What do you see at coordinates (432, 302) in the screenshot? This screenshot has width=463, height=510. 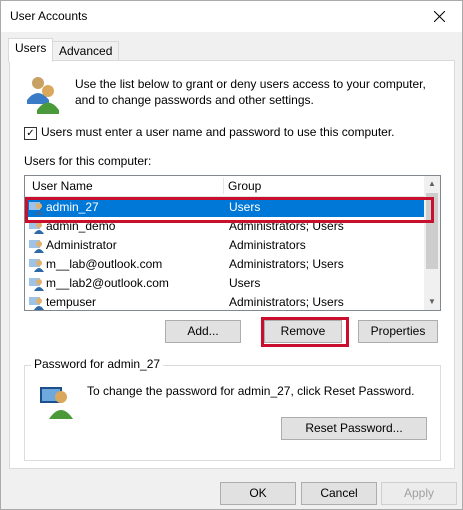 I see `scroll-down-icon: ▼` at bounding box center [432, 302].